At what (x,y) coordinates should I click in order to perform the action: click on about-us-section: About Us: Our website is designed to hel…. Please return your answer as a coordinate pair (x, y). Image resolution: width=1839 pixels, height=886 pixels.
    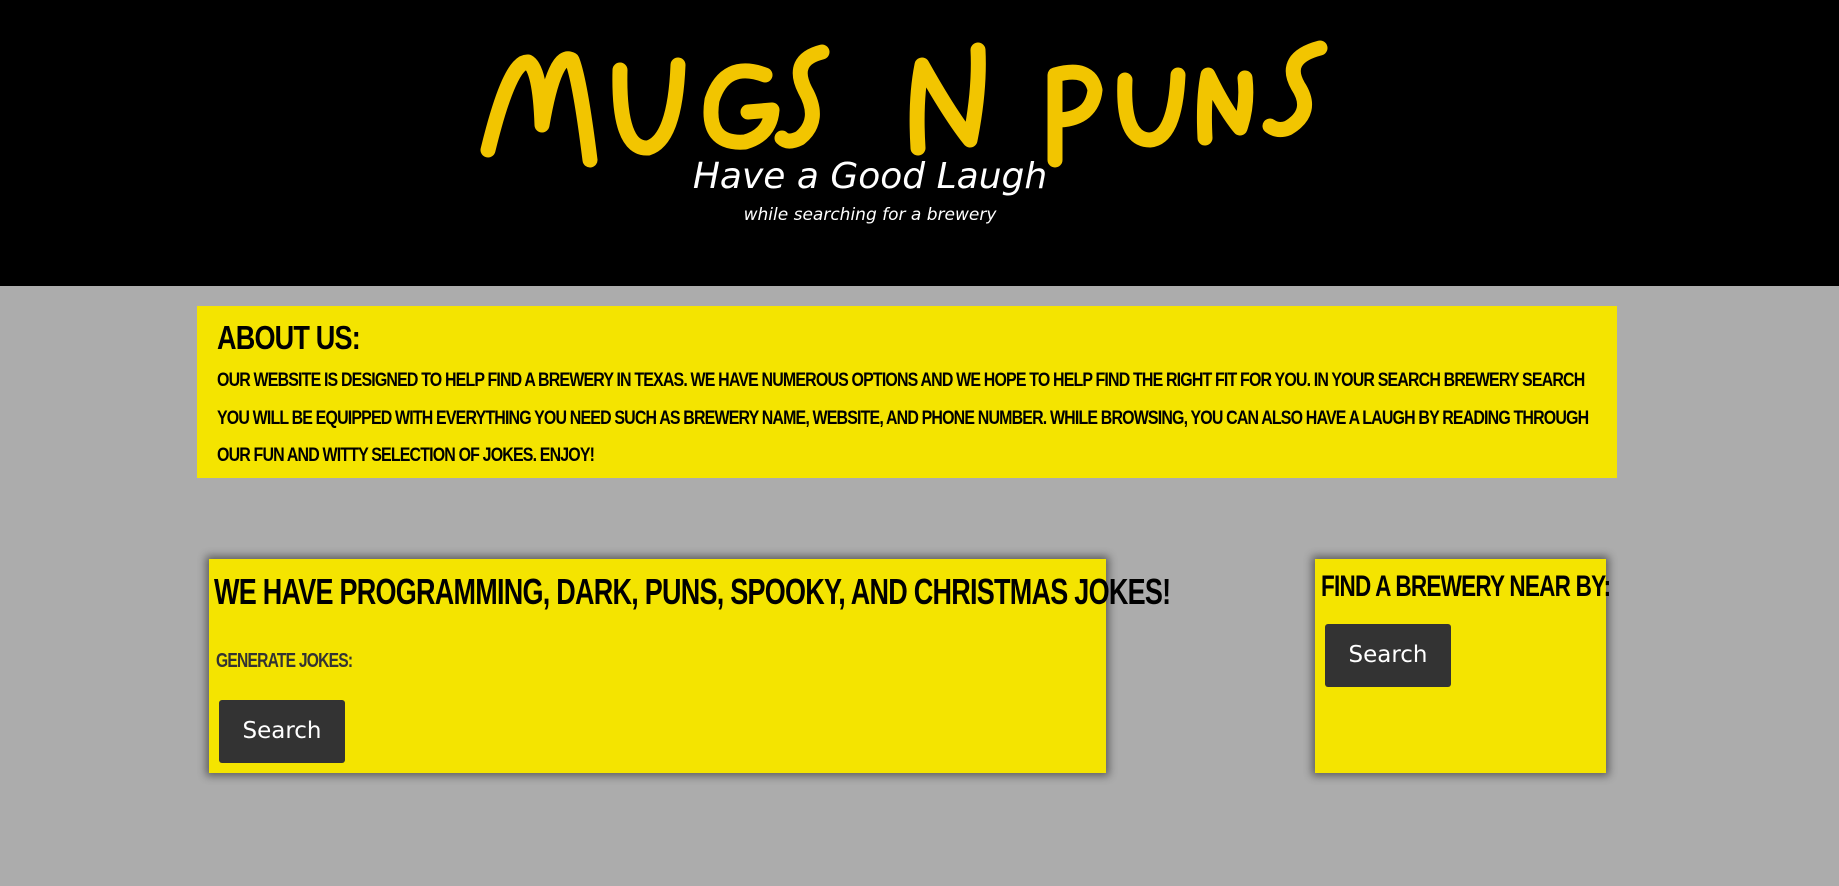
    Looking at the image, I should click on (907, 392).